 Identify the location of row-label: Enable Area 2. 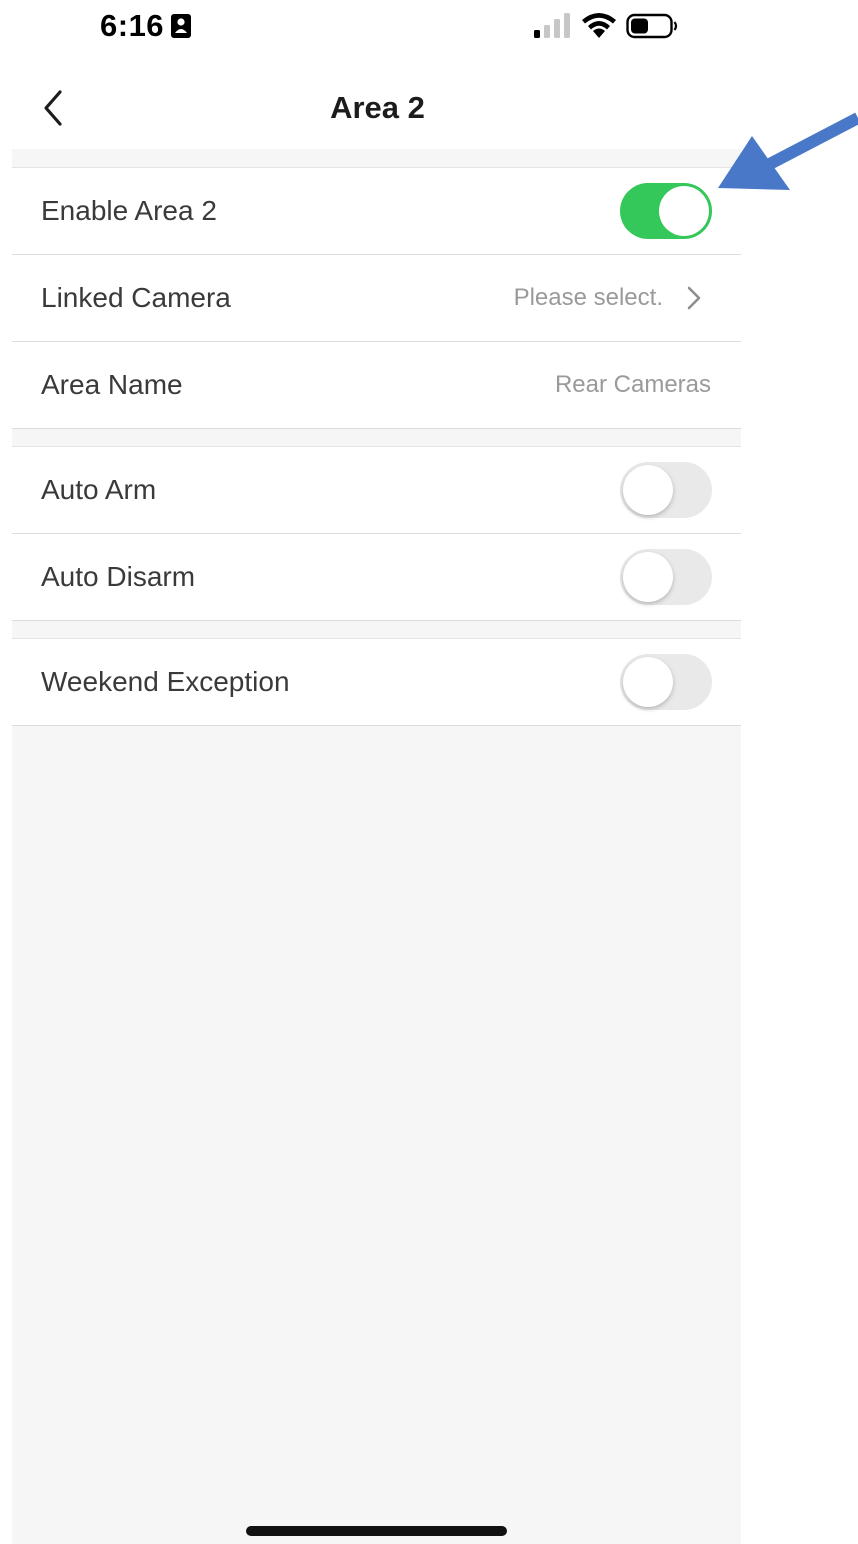
(129, 210).